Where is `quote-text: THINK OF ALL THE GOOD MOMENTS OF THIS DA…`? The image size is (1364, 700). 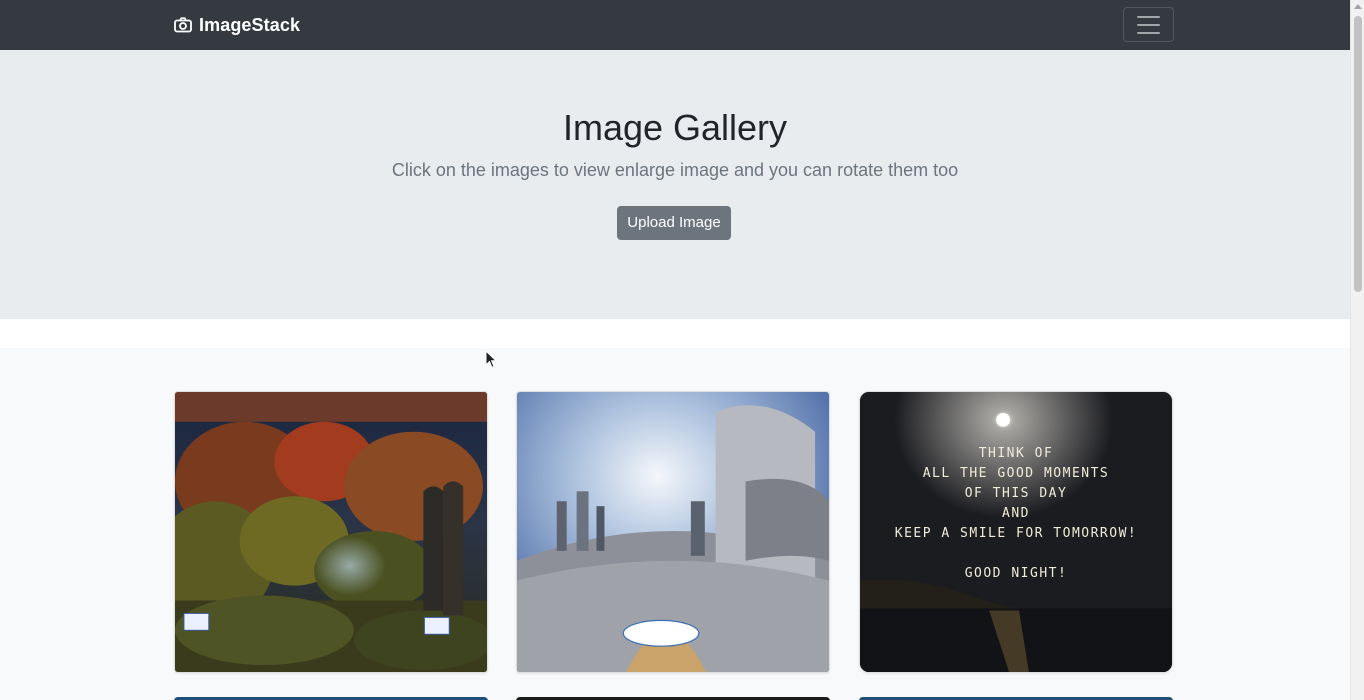
quote-text: THINK OF ALL THE GOOD MOMENTS OF THIS DA… is located at coordinates (1016, 514).